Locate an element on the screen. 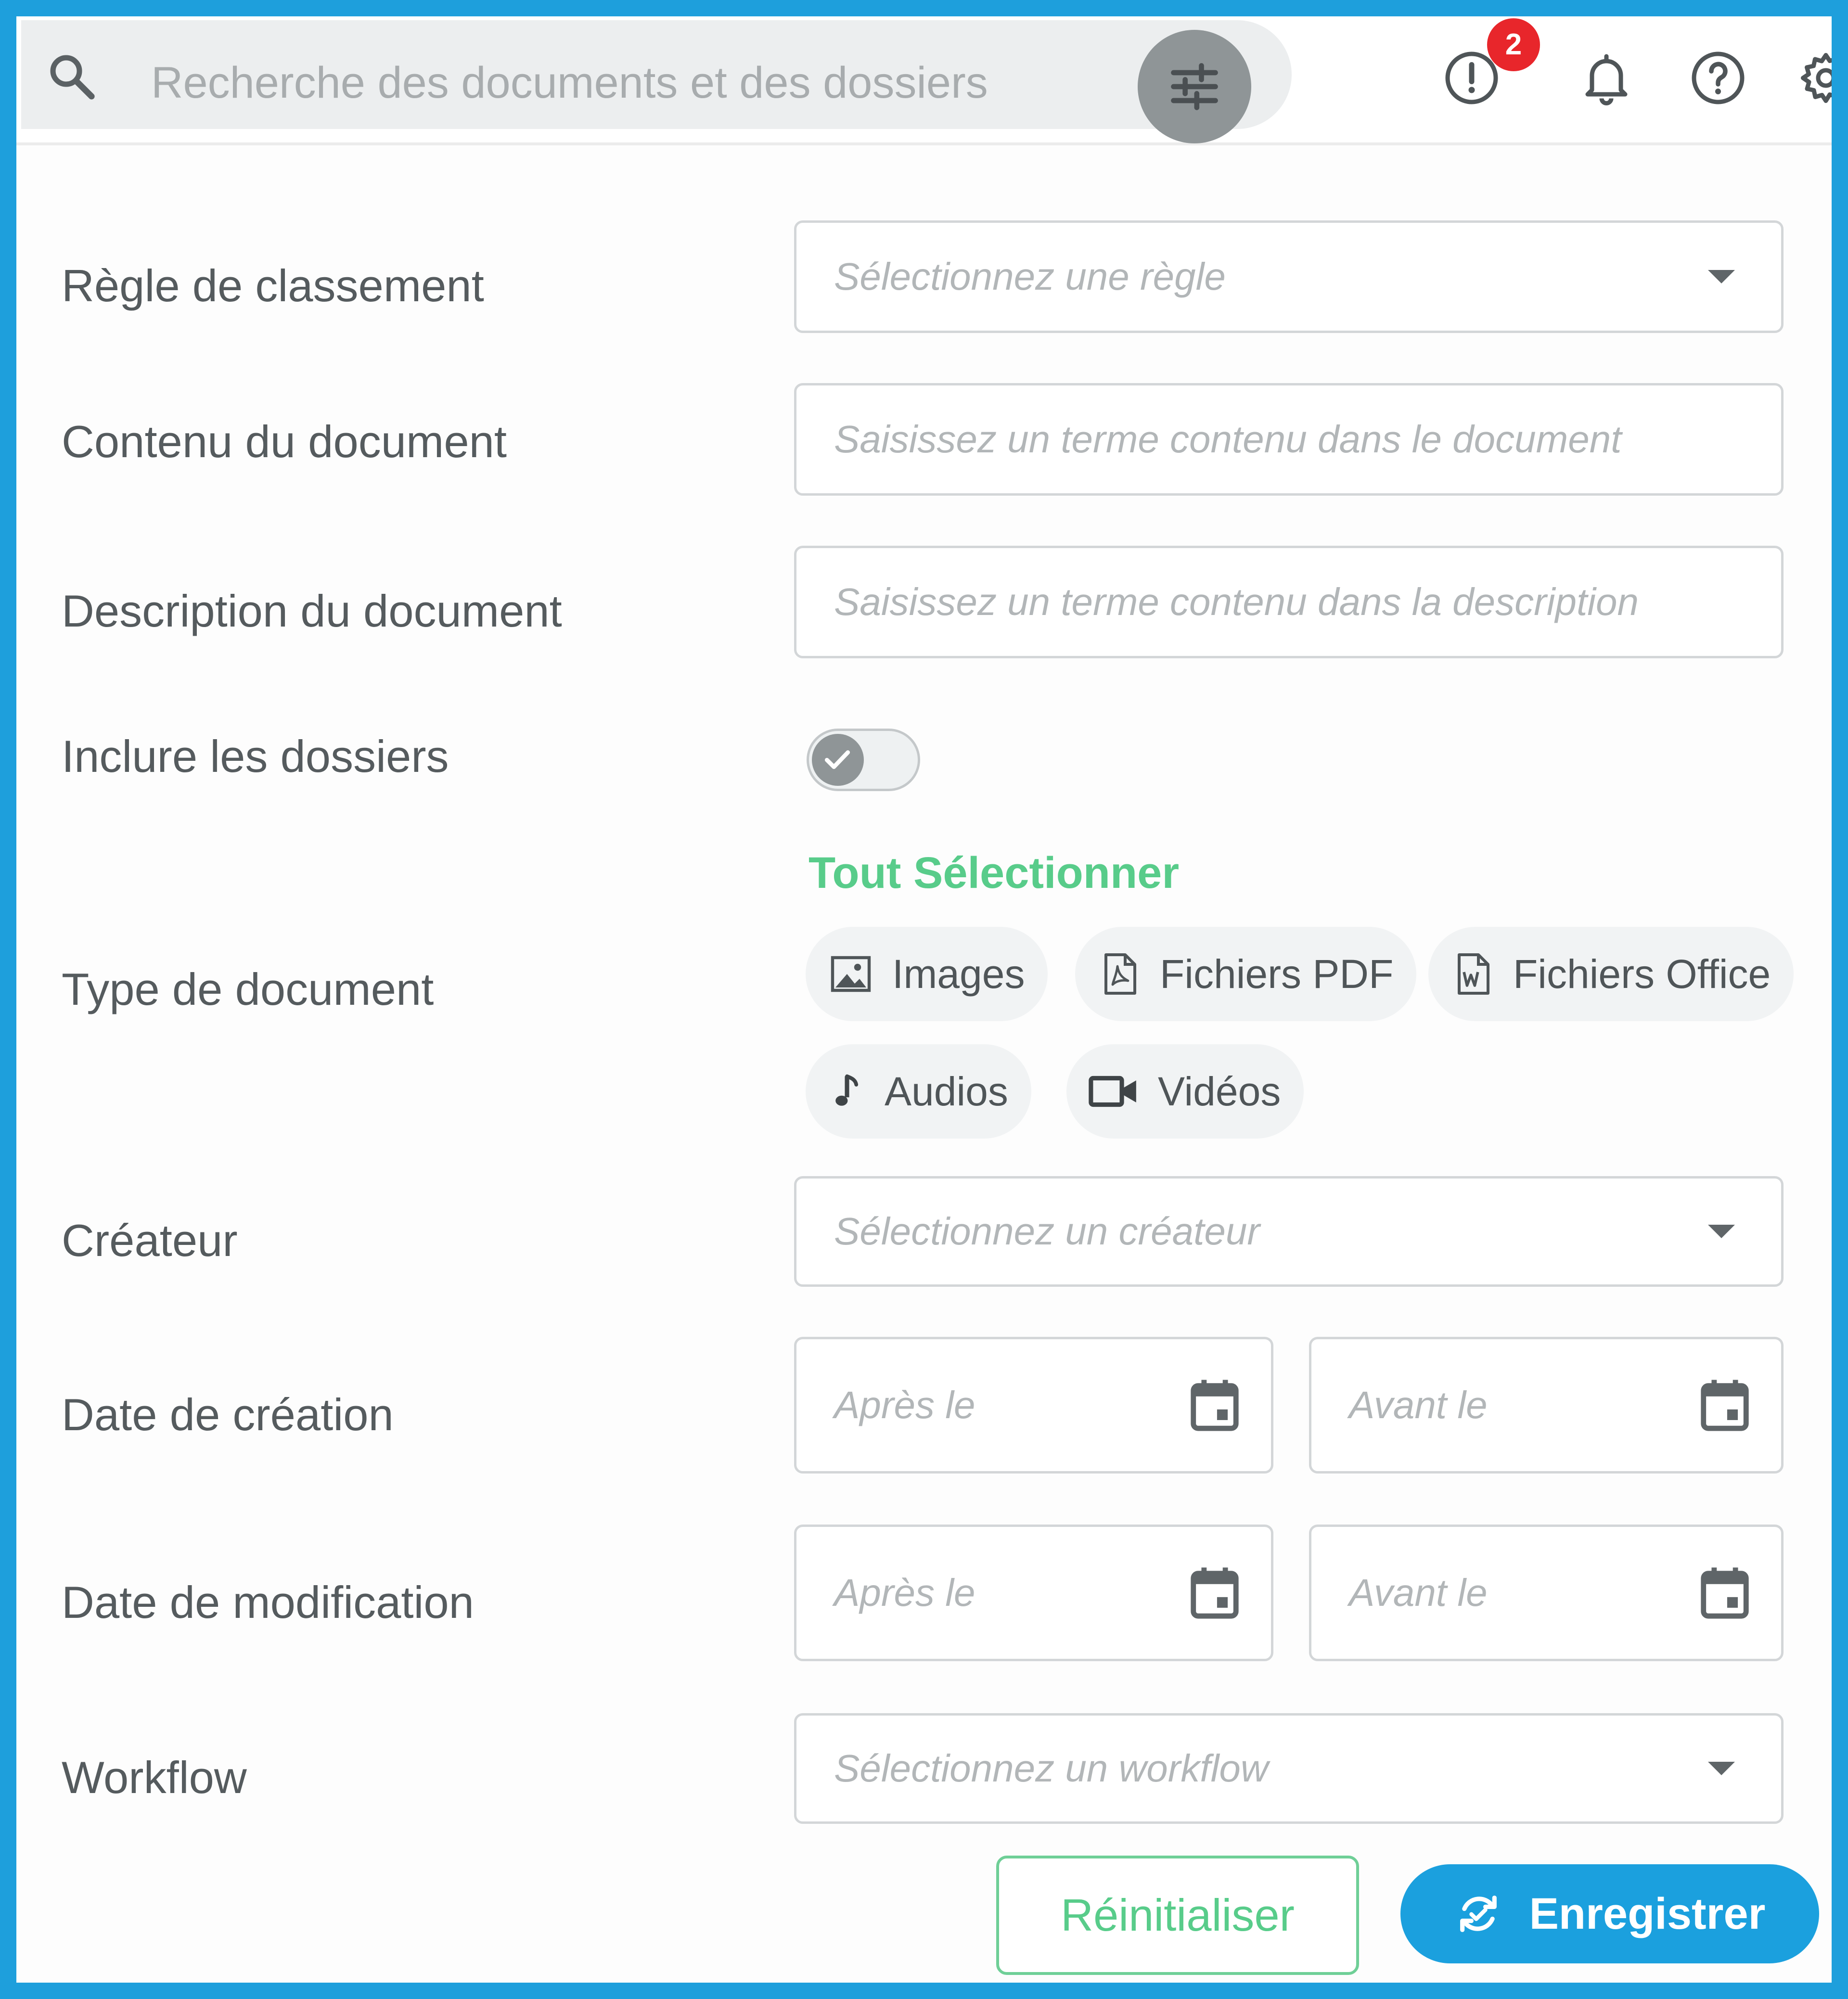 The width and height of the screenshot is (1848, 1999). workflow-label: Workflow is located at coordinates (154, 1777).